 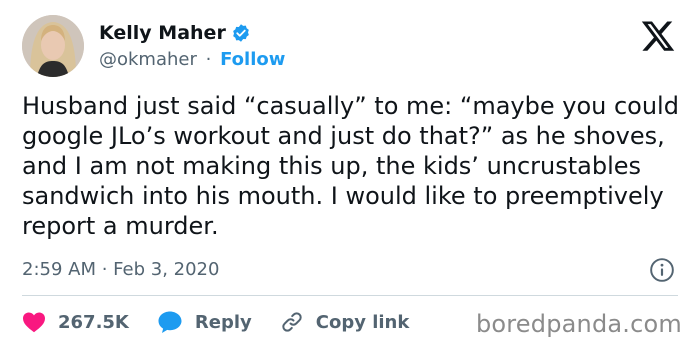 What do you see at coordinates (292, 322) in the screenshot?
I see `link-icon` at bounding box center [292, 322].